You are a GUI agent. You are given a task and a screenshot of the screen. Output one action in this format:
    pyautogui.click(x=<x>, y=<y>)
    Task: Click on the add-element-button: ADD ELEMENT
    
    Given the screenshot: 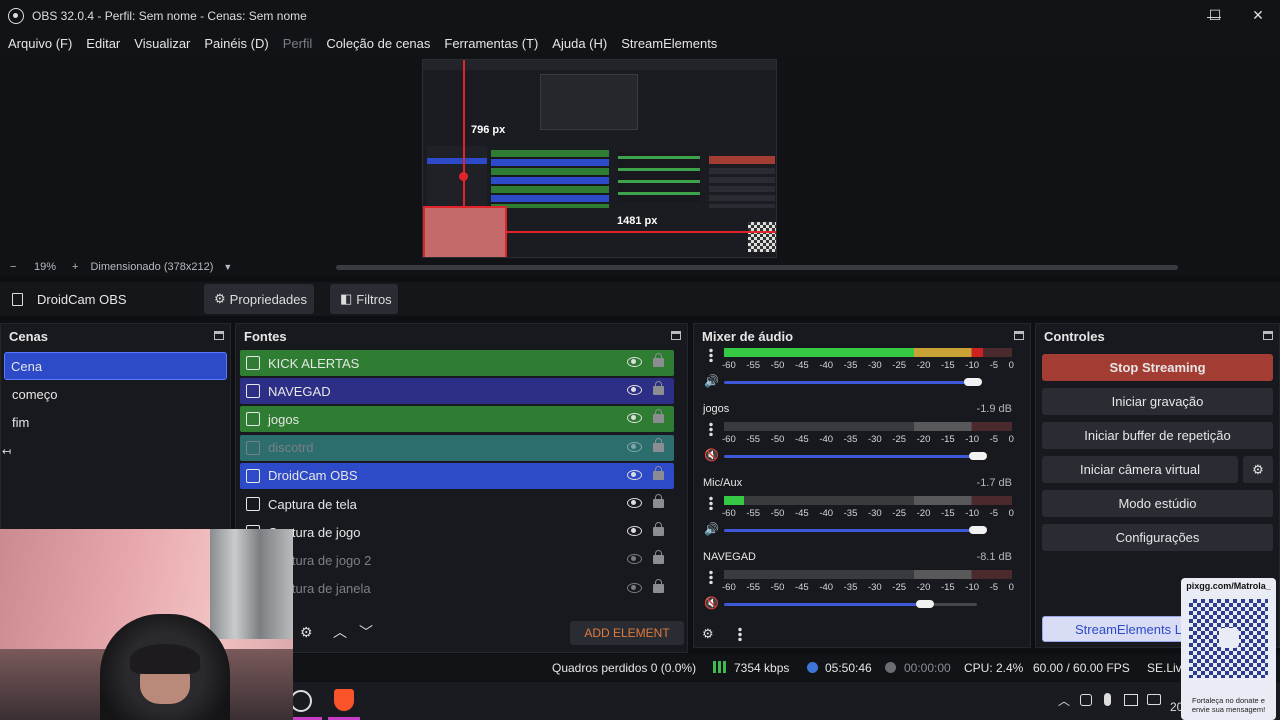 What is the action you would take?
    pyautogui.click(x=627, y=633)
    